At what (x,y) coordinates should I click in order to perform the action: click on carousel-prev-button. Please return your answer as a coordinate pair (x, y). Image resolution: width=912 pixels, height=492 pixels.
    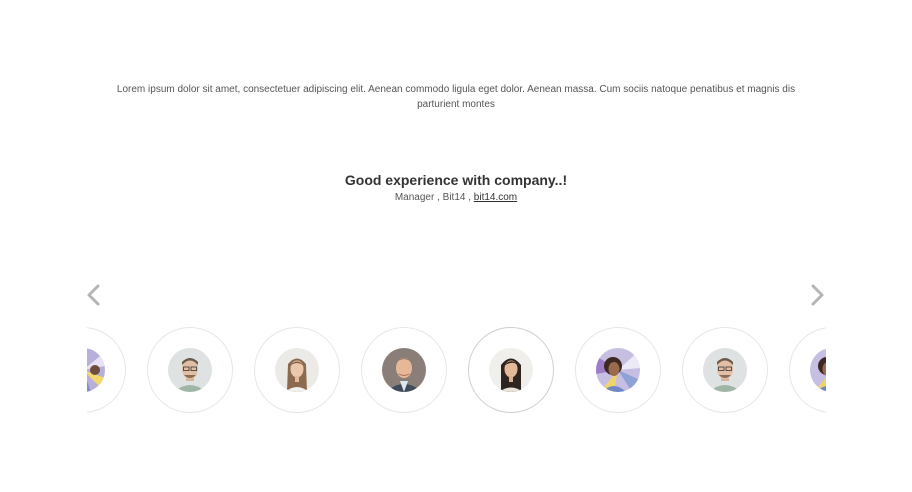
    Looking at the image, I should click on (95, 296).